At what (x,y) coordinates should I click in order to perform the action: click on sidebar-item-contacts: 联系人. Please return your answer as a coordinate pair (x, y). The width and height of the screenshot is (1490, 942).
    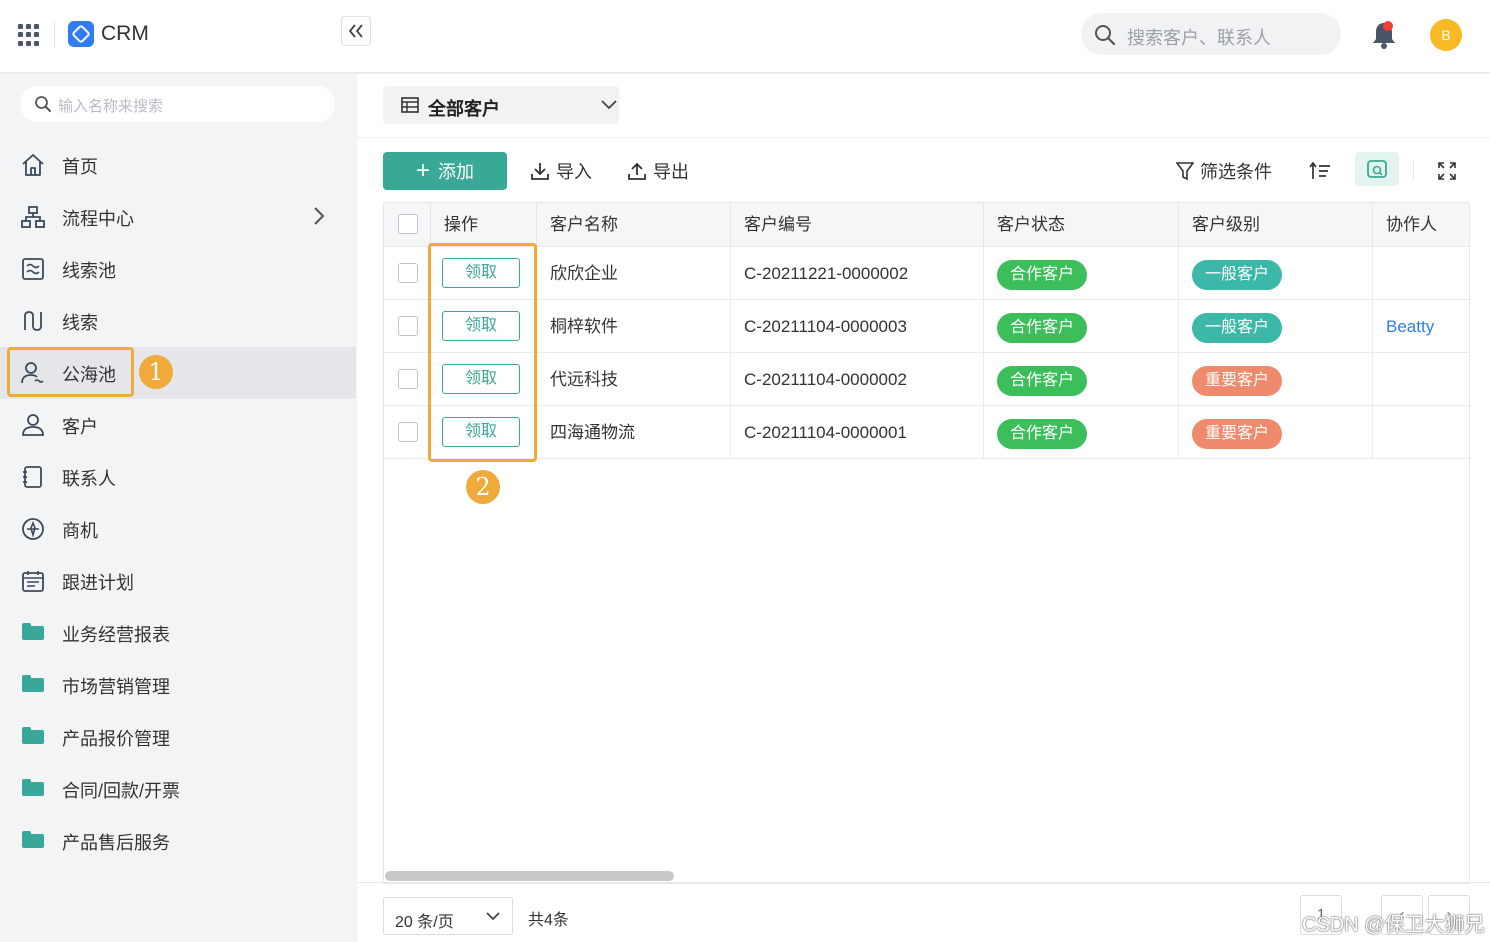
    Looking at the image, I should click on (178, 477).